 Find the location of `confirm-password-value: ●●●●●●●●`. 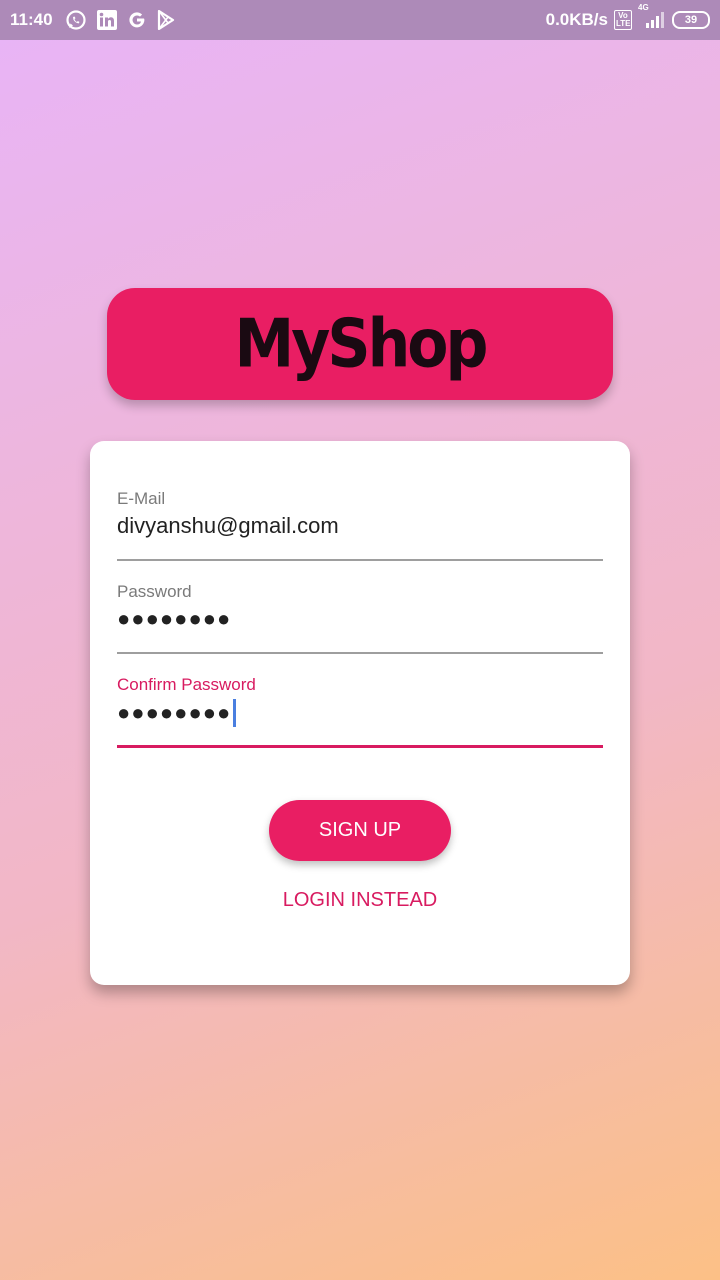

confirm-password-value: ●●●●●●●● is located at coordinates (174, 712).